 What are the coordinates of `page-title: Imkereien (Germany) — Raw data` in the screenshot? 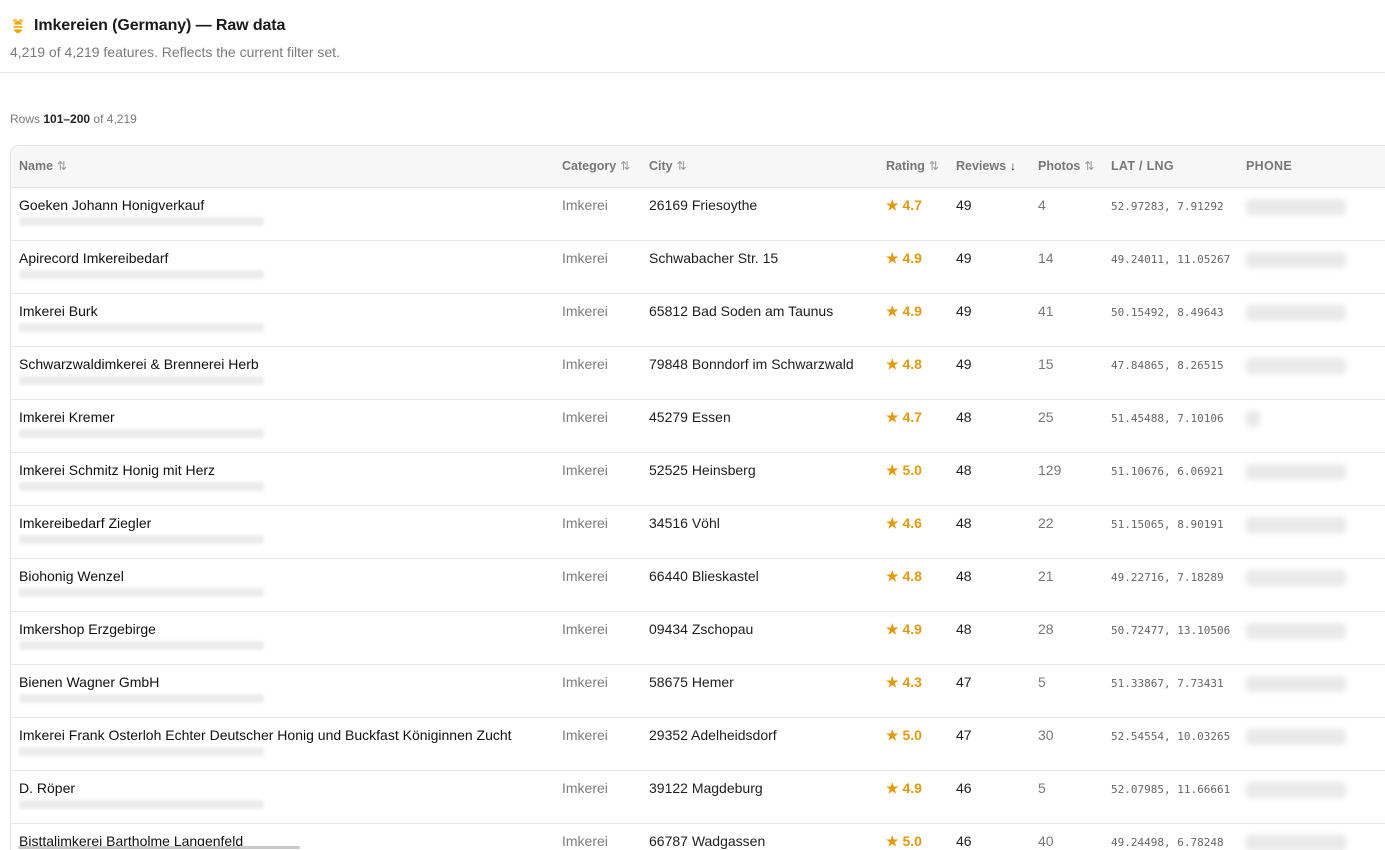 It's located at (160, 25).